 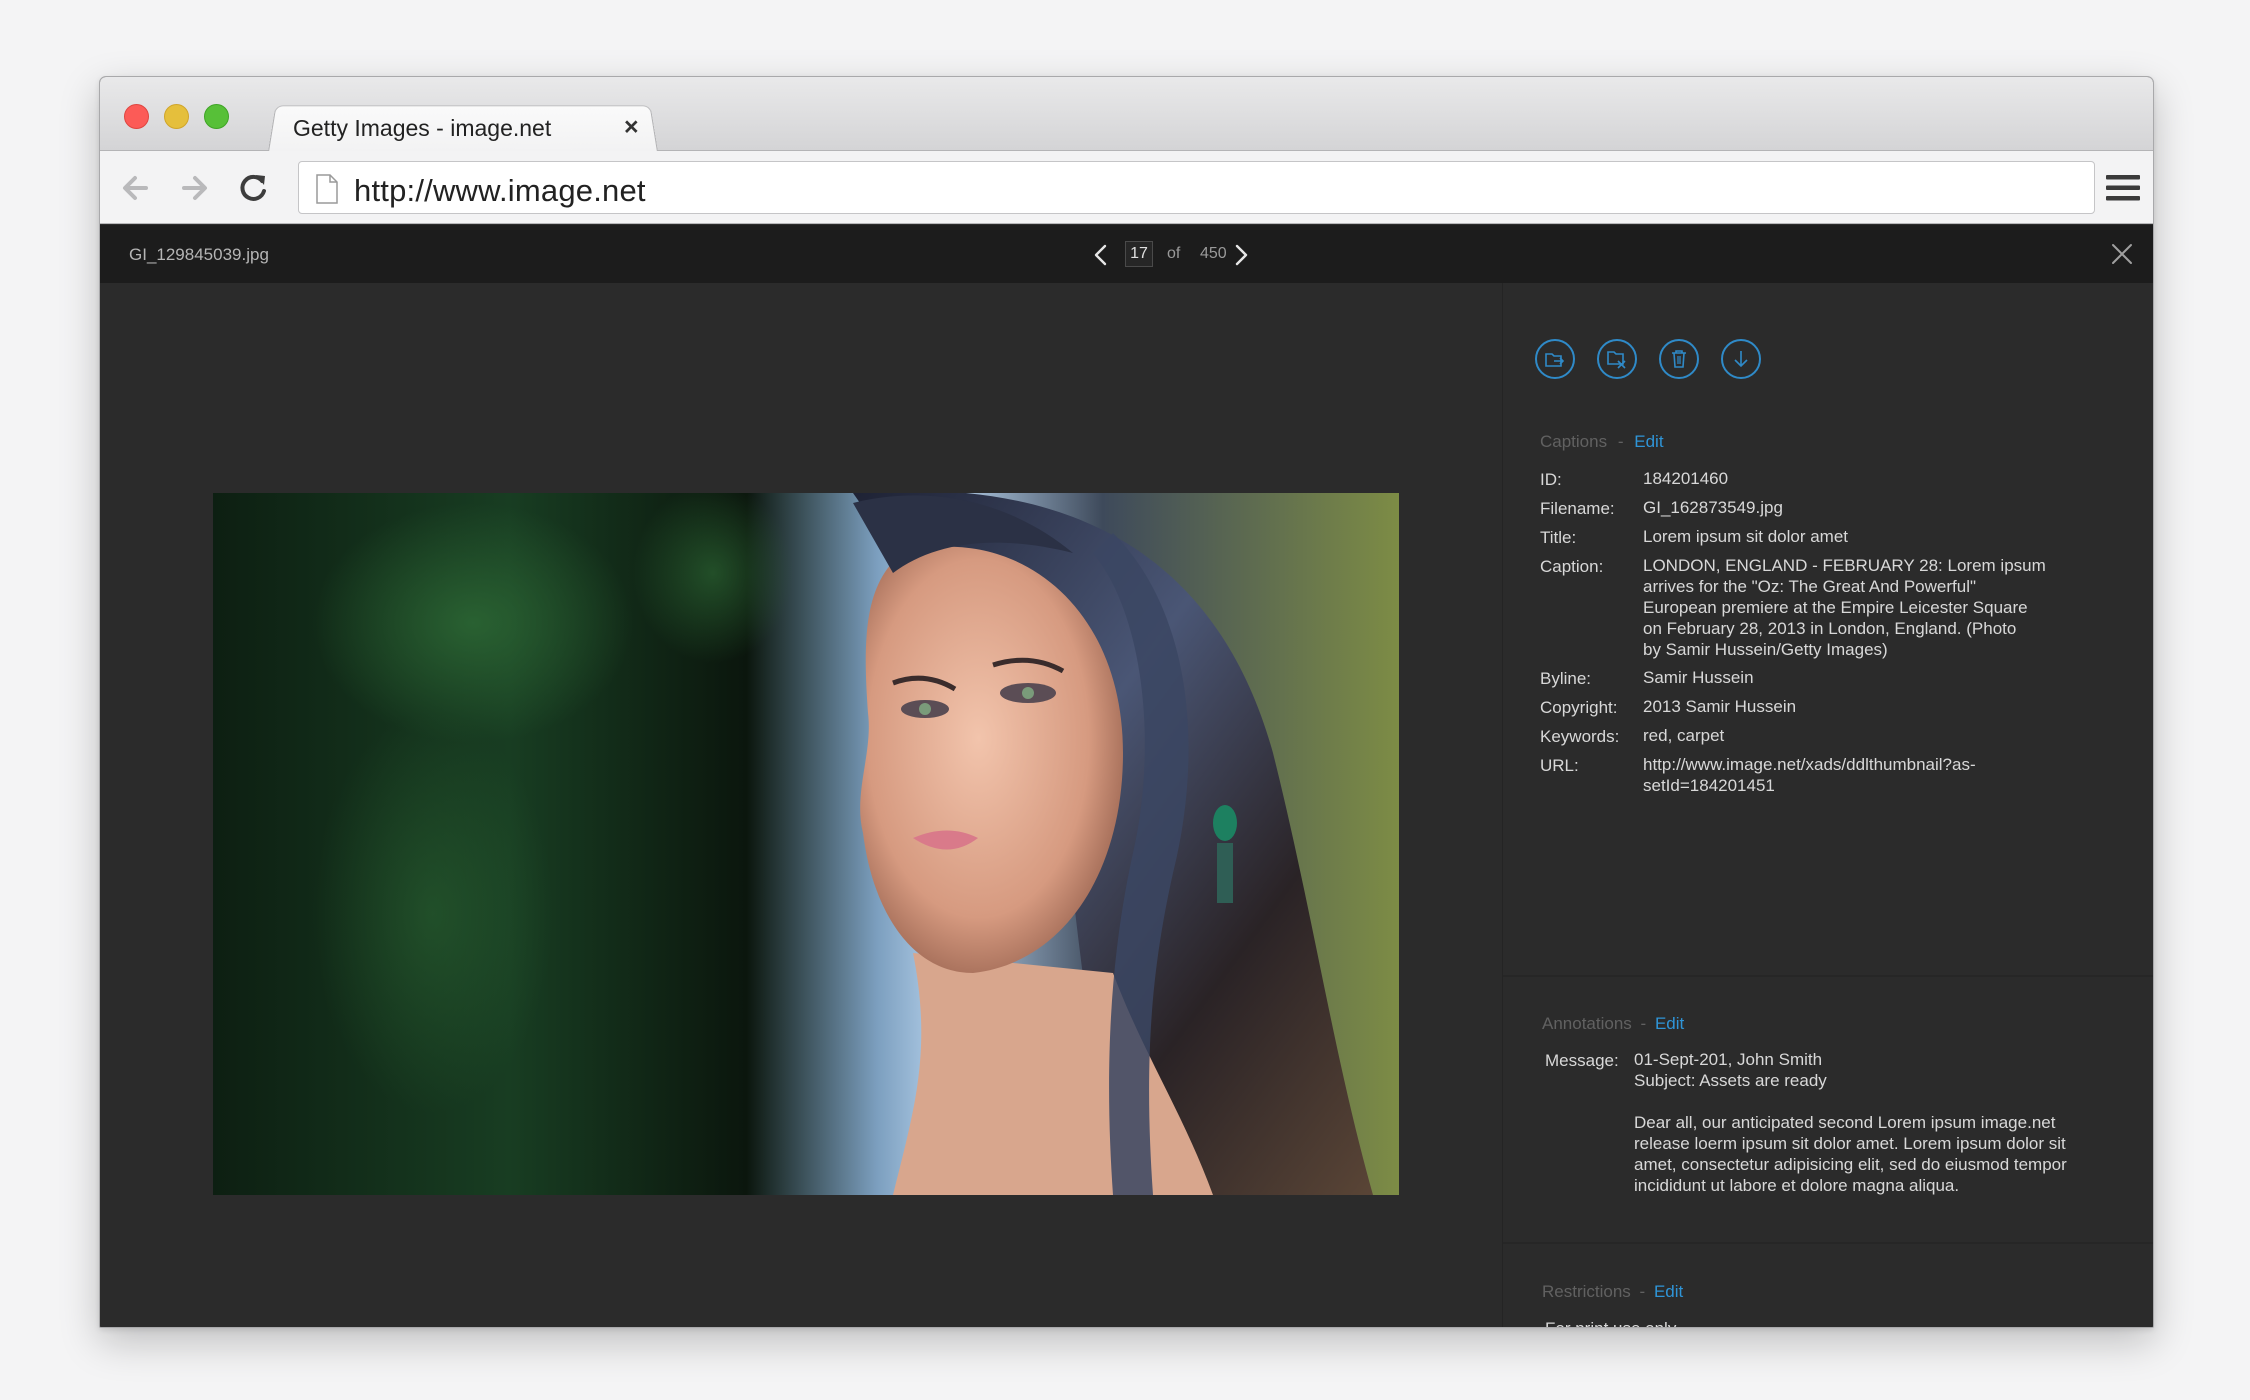 I want to click on tab-bar: Getty Images - image.net ×, so click(x=1126, y=114).